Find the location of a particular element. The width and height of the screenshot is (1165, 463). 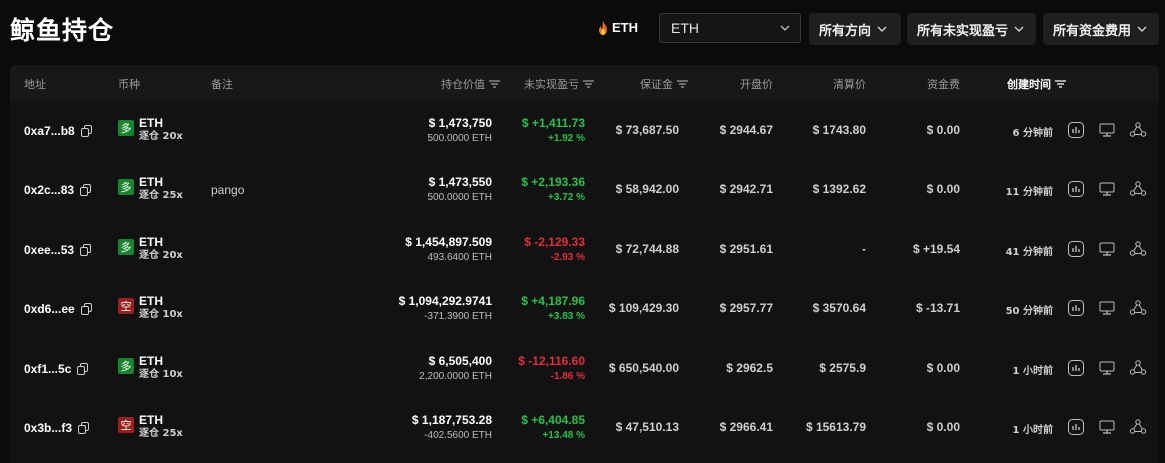

liq-price-cell: $ 2575.9 is located at coordinates (842, 368).